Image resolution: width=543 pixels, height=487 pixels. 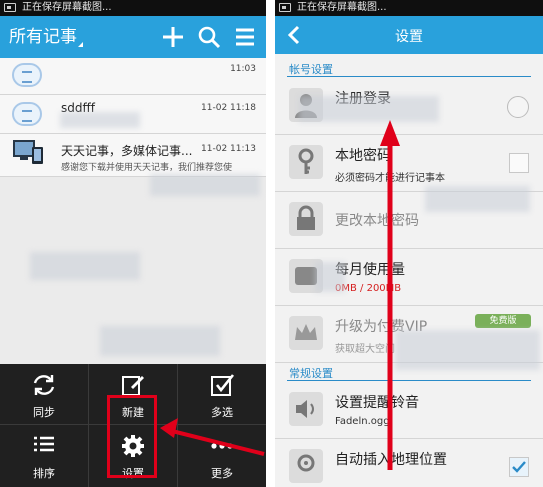 I want to click on more-button: 更多, so click(x=222, y=455).